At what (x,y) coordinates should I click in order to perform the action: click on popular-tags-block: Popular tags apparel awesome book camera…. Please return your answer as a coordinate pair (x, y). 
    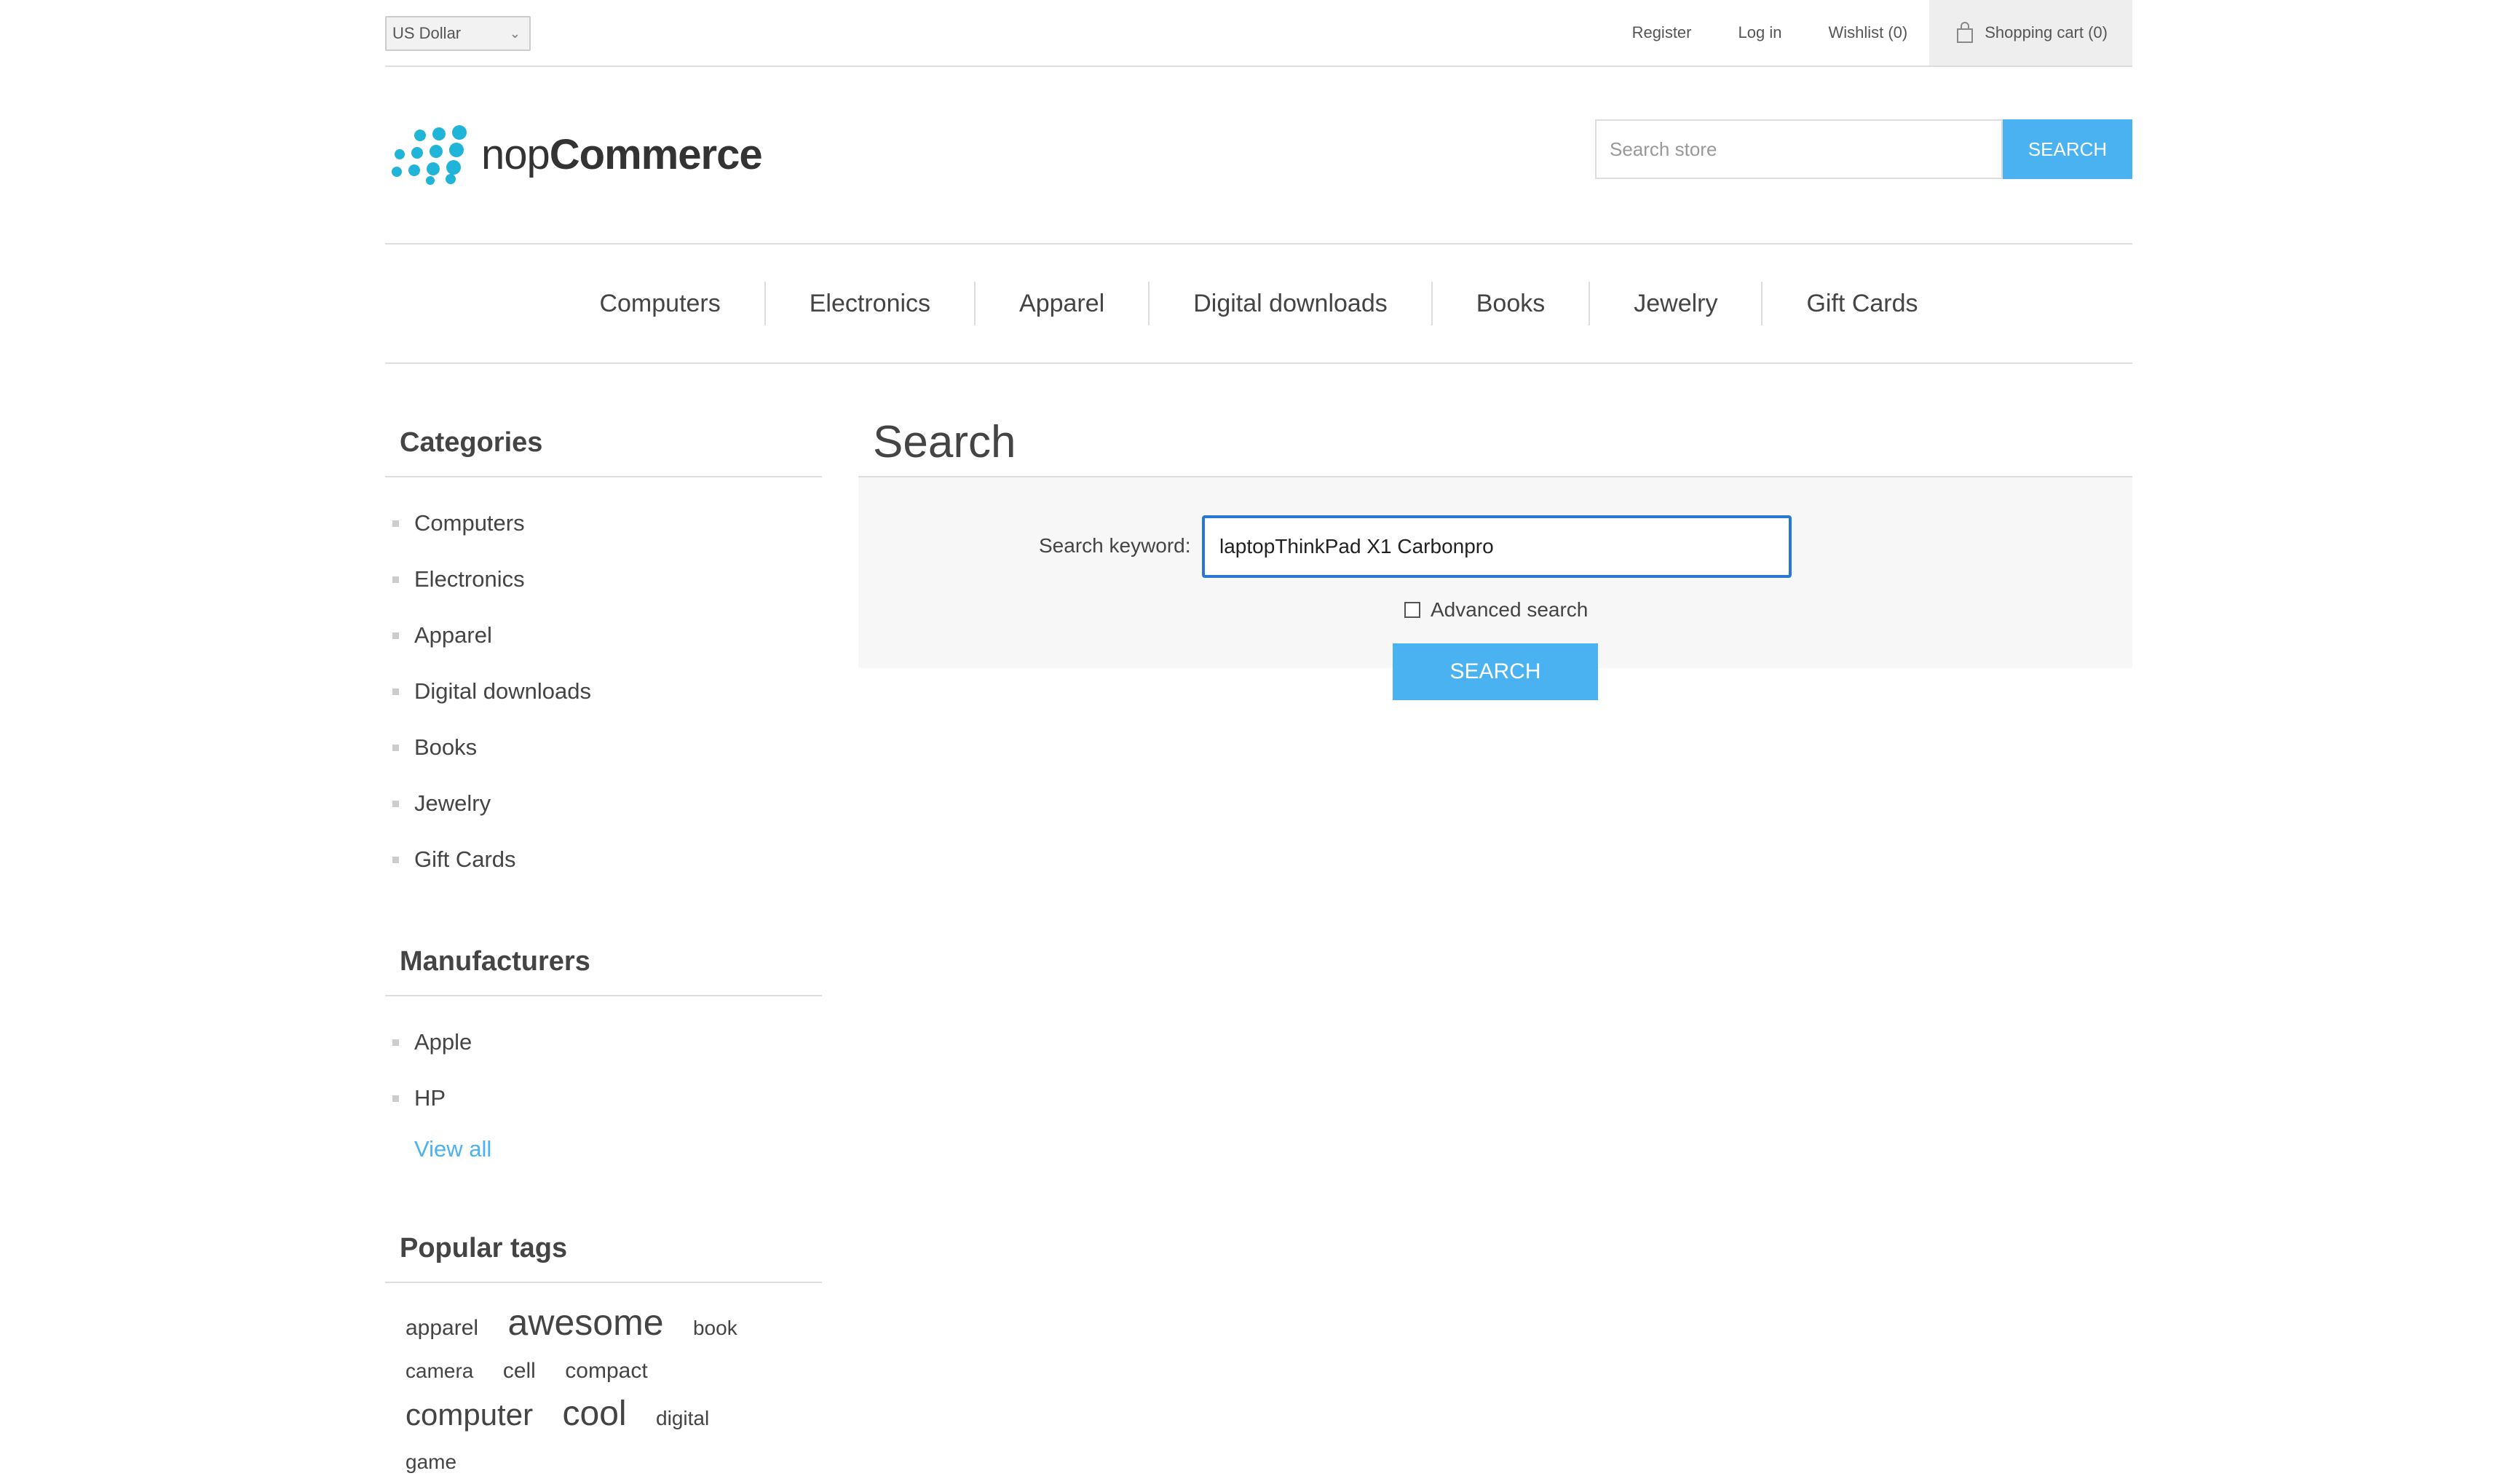
    Looking at the image, I should click on (604, 1349).